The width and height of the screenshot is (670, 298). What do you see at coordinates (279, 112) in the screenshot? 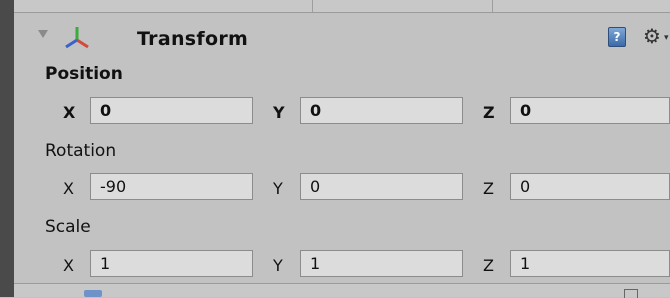
I see `position-y-label: Y` at bounding box center [279, 112].